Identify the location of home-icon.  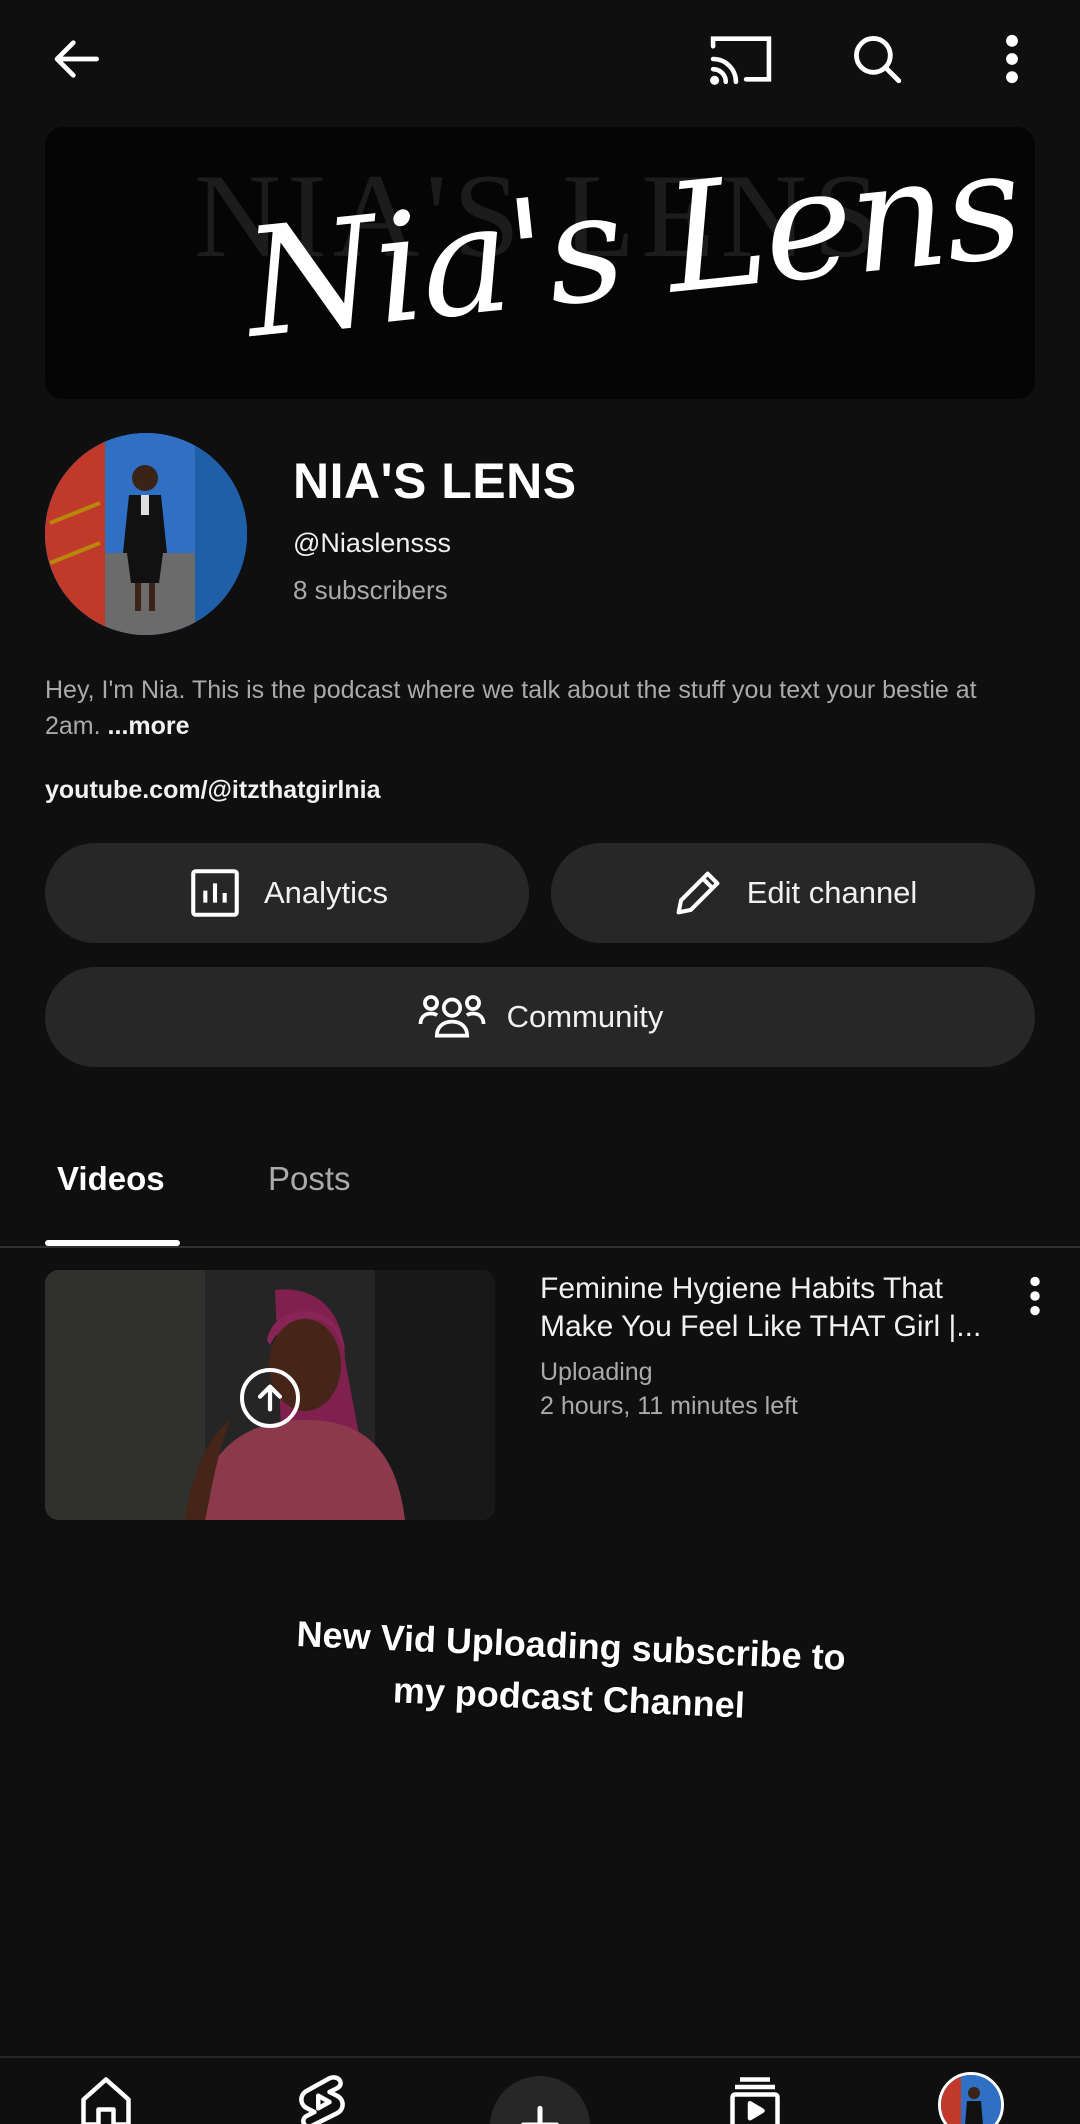
(106, 2100).